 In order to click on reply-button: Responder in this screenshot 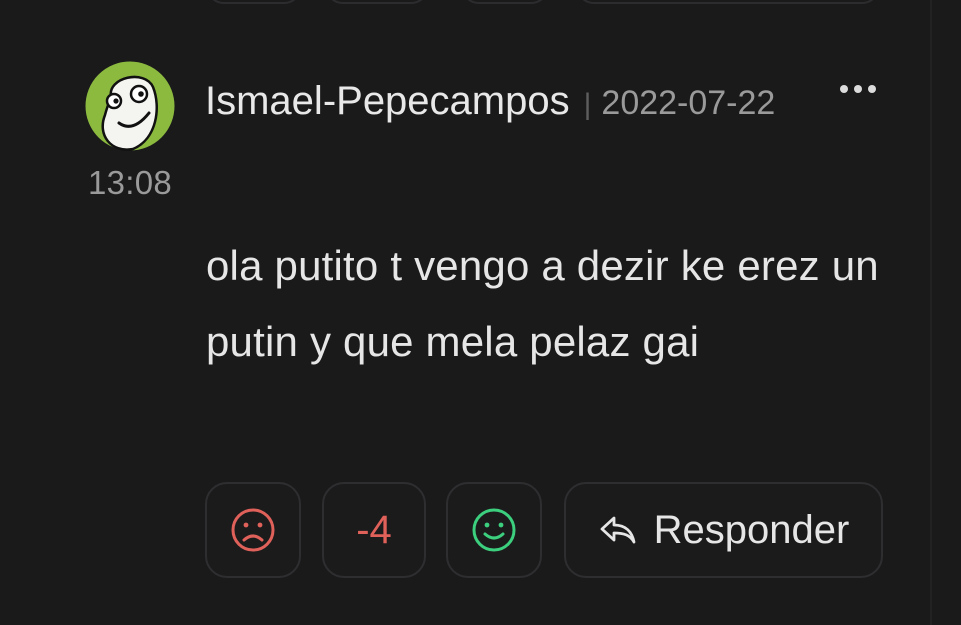, I will do `click(723, 530)`.